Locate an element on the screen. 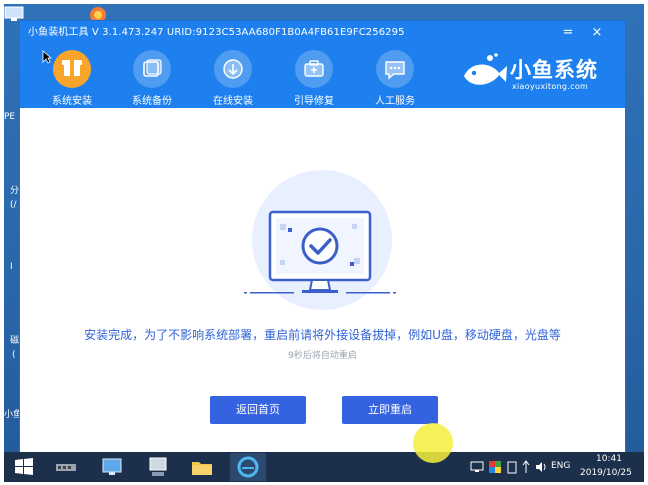 This screenshot has width=648, height=485. chat-icon is located at coordinates (395, 69).